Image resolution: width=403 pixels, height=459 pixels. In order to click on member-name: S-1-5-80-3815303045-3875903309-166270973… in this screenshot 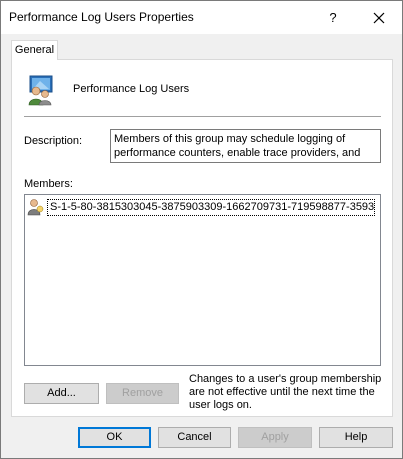, I will do `click(211, 207)`.